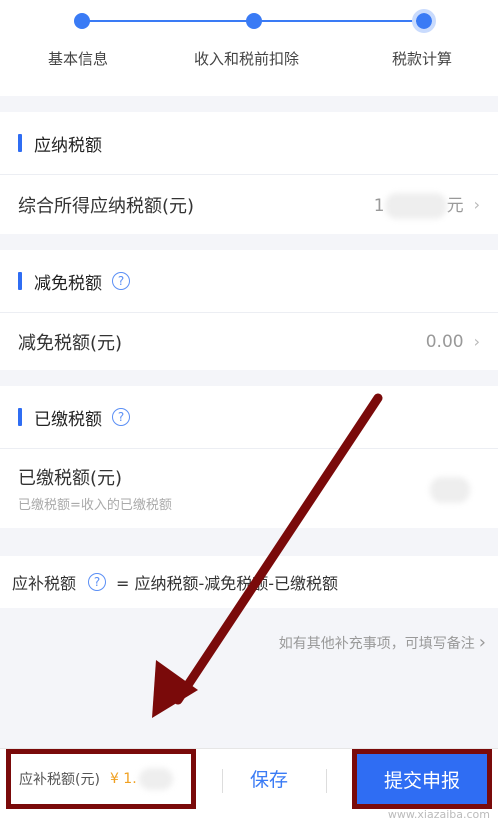 The width and height of the screenshot is (498, 830). I want to click on section-tax-due-header: 应纳税额, so click(249, 143).